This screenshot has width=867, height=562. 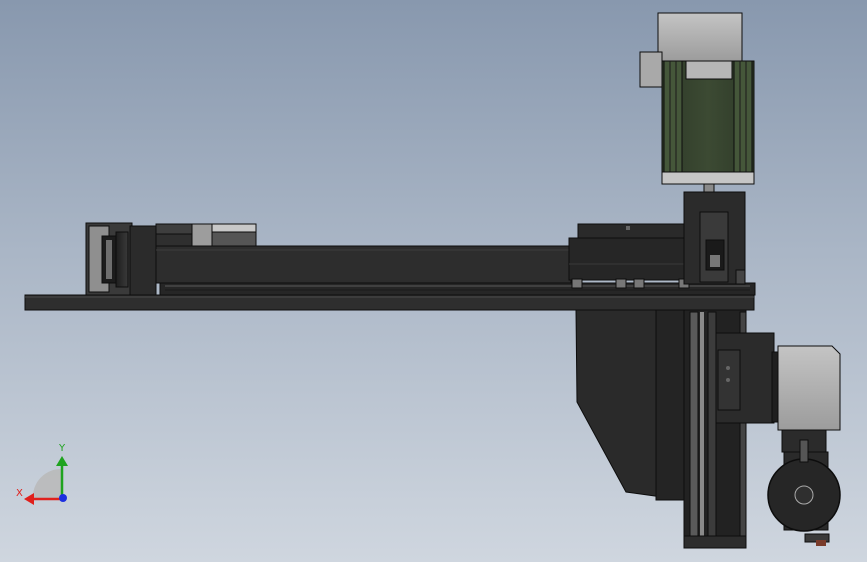 What do you see at coordinates (62, 461) in the screenshot?
I see `y-axis-arrowhead` at bounding box center [62, 461].